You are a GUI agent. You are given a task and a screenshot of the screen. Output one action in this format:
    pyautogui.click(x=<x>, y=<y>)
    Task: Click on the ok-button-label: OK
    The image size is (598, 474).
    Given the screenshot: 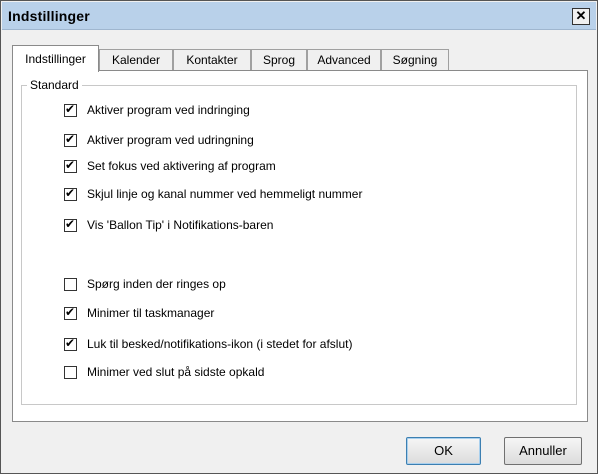 What is the action you would take?
    pyautogui.click(x=443, y=450)
    